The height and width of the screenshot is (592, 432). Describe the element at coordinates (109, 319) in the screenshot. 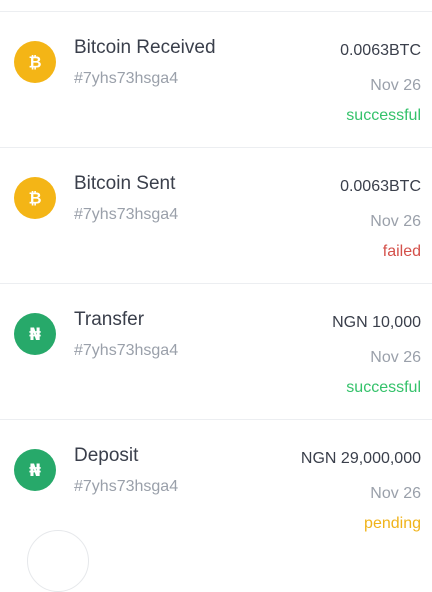

I see `transaction-title: Transfer` at that location.